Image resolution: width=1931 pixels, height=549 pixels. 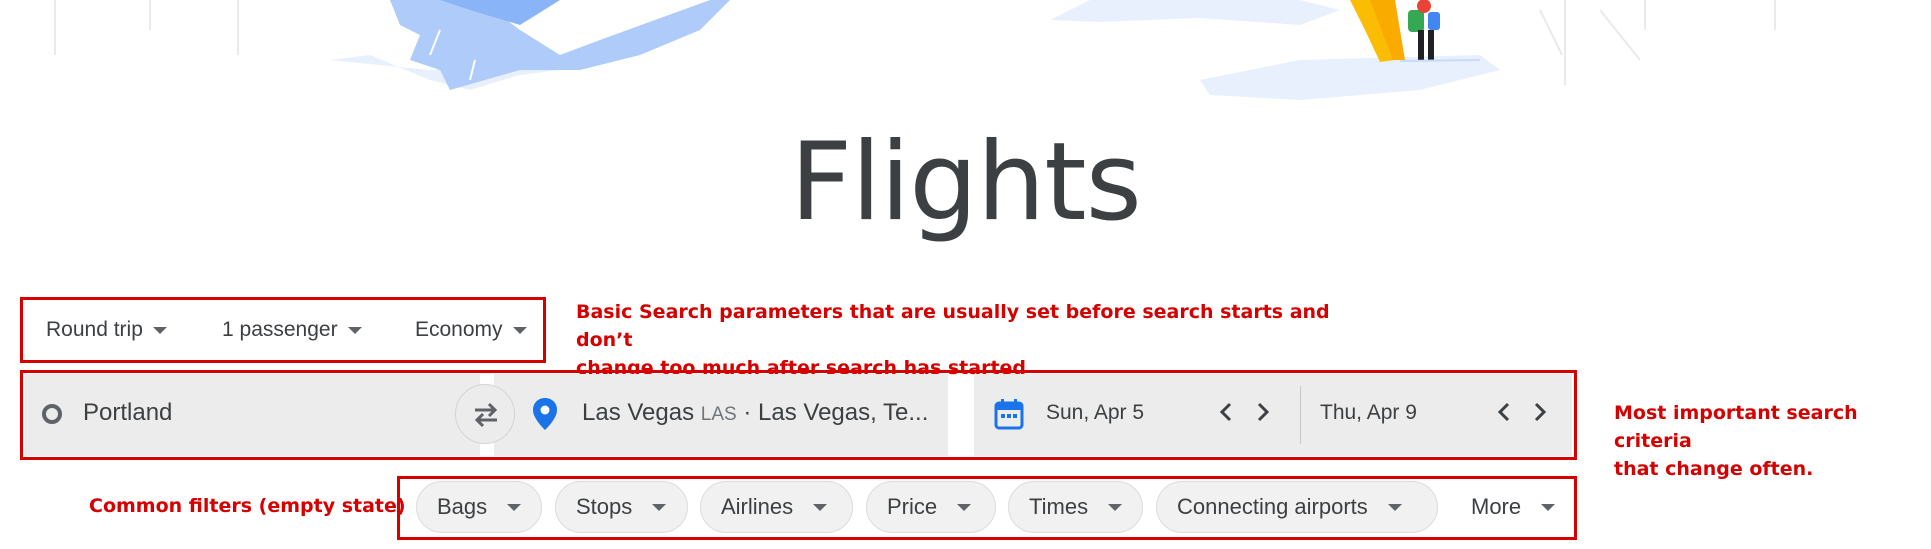 I want to click on cabin-class-dropdown: Economy, so click(x=471, y=330).